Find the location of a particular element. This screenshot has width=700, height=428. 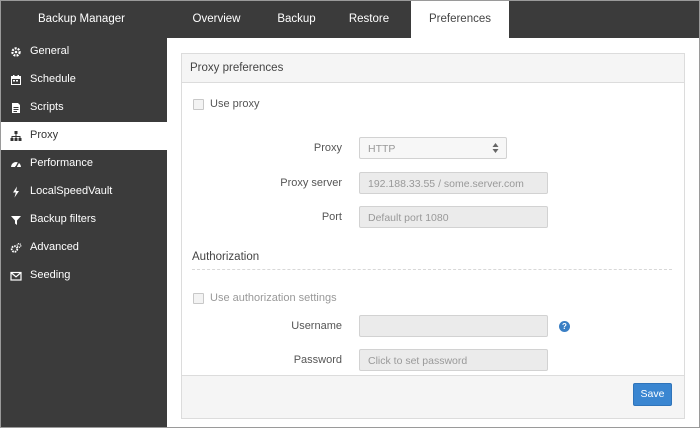

tab-restore: Restore is located at coordinates (369, 19).